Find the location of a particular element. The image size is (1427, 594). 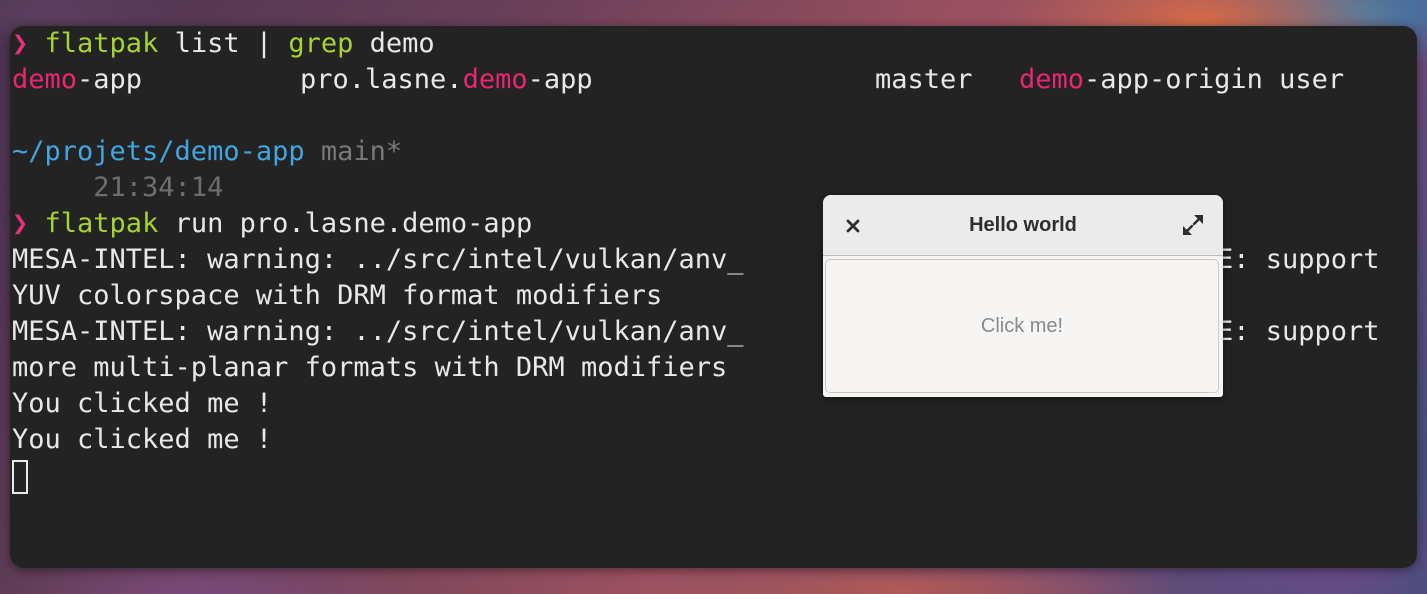

header-bar: Hello world is located at coordinates (1023, 225).